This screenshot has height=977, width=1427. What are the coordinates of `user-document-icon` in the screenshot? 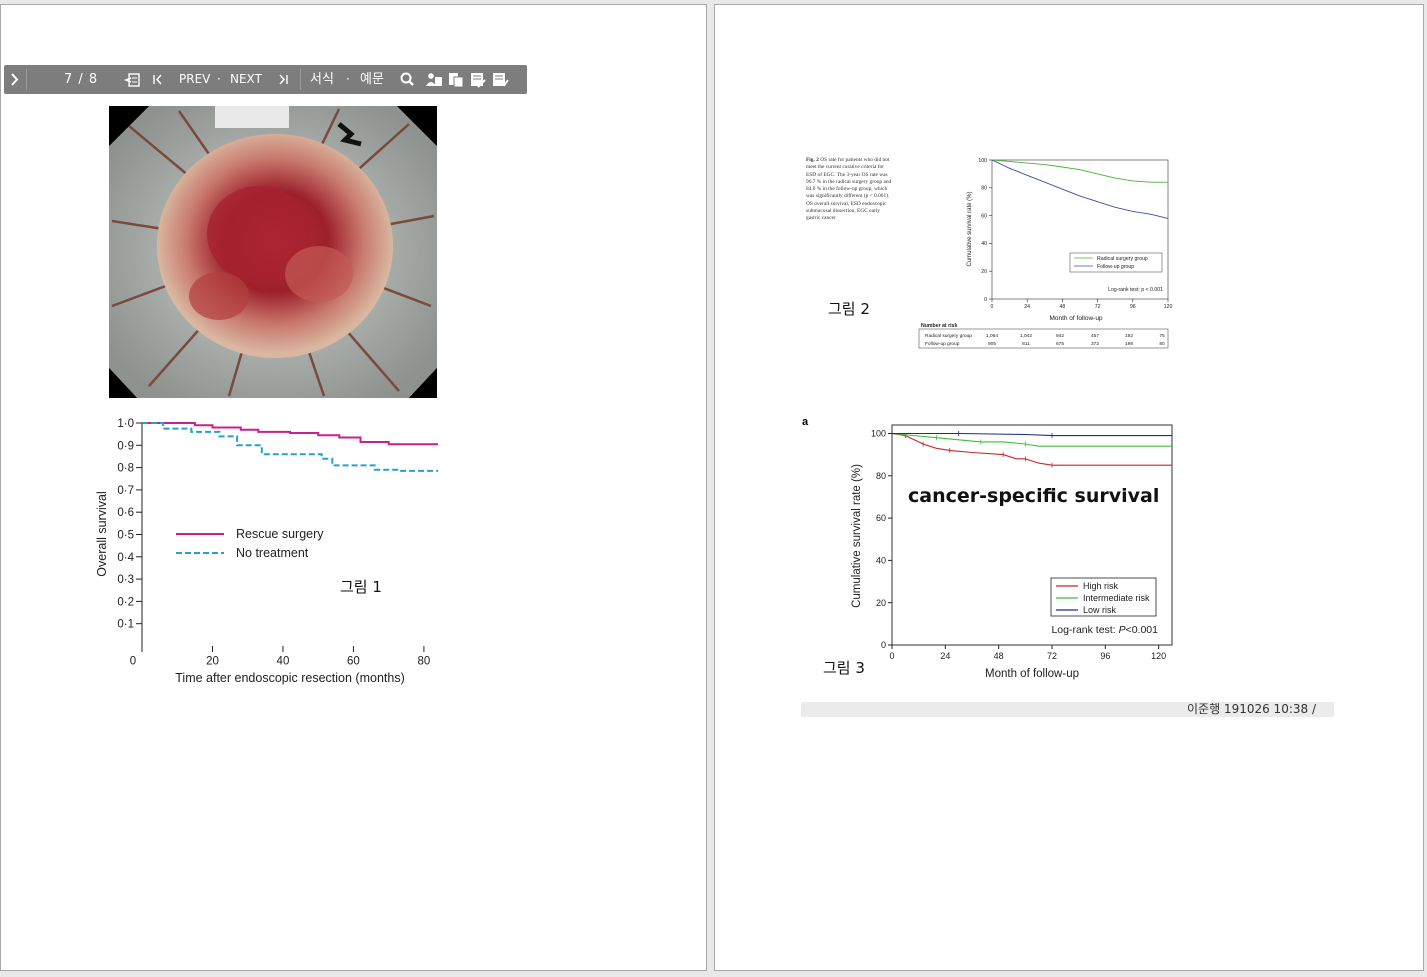 It's located at (434, 79).